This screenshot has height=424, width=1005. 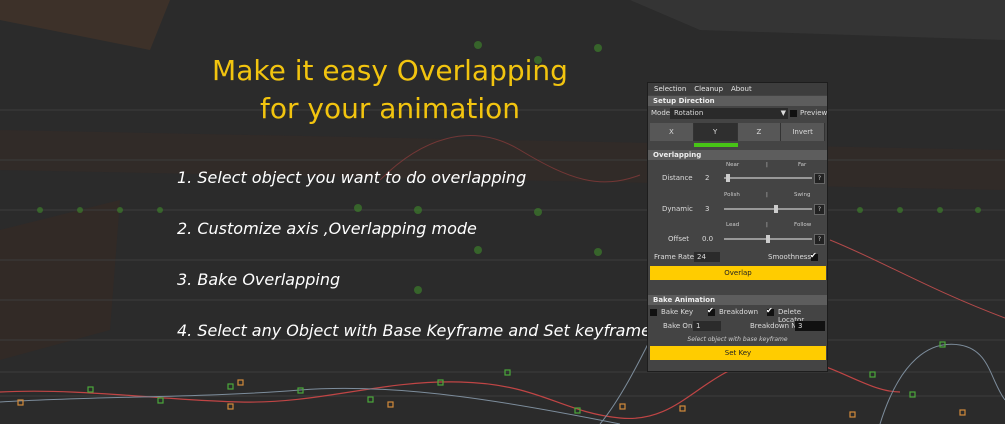 I want to click on dynamic-label: Dynamic, so click(x=677, y=209).